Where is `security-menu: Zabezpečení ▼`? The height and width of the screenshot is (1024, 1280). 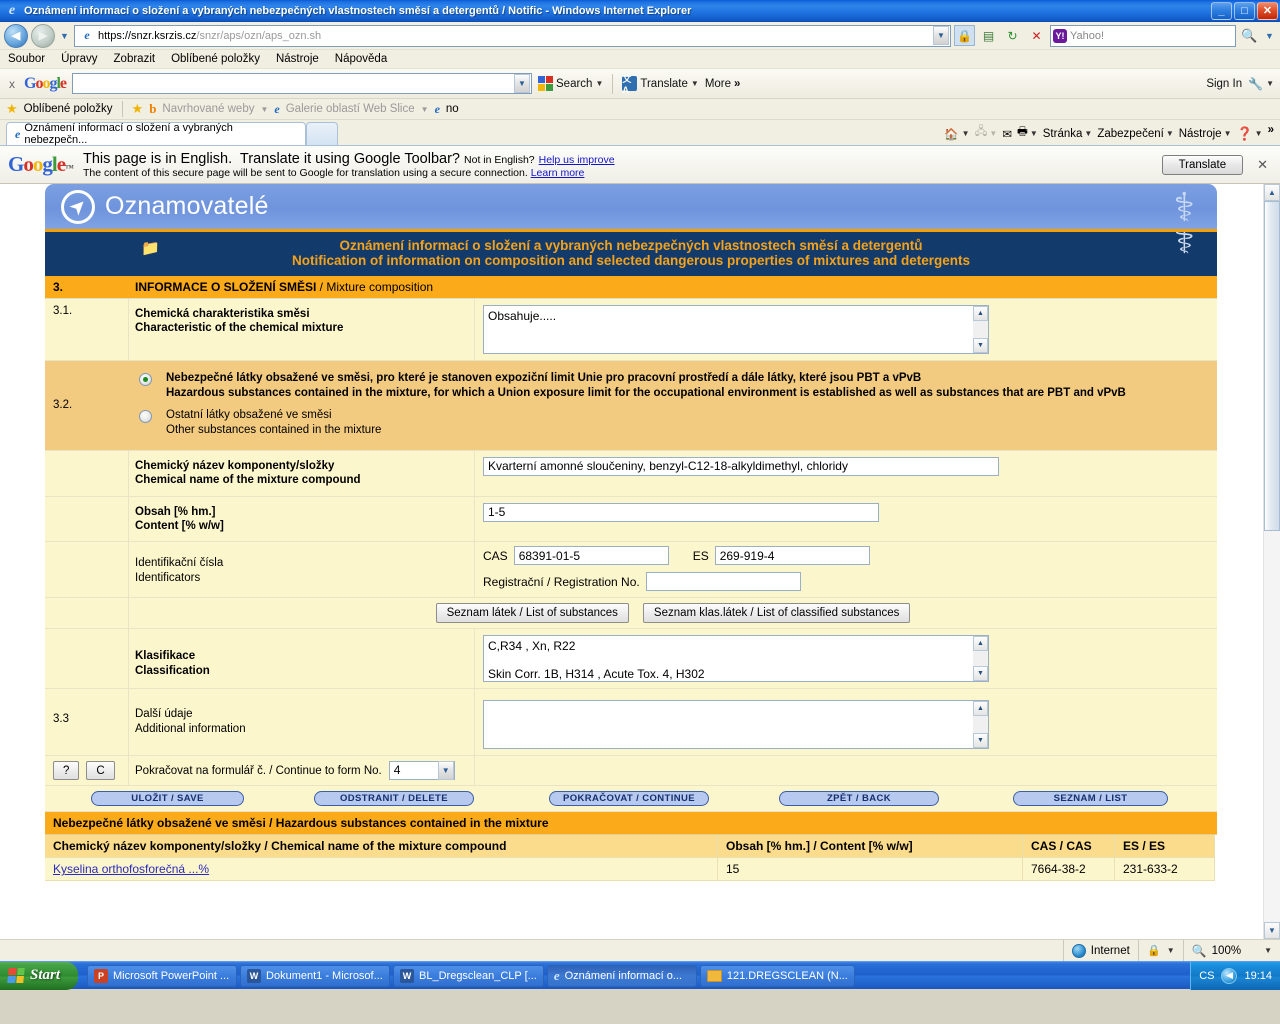 security-menu: Zabezpečení ▼ is located at coordinates (1135, 134).